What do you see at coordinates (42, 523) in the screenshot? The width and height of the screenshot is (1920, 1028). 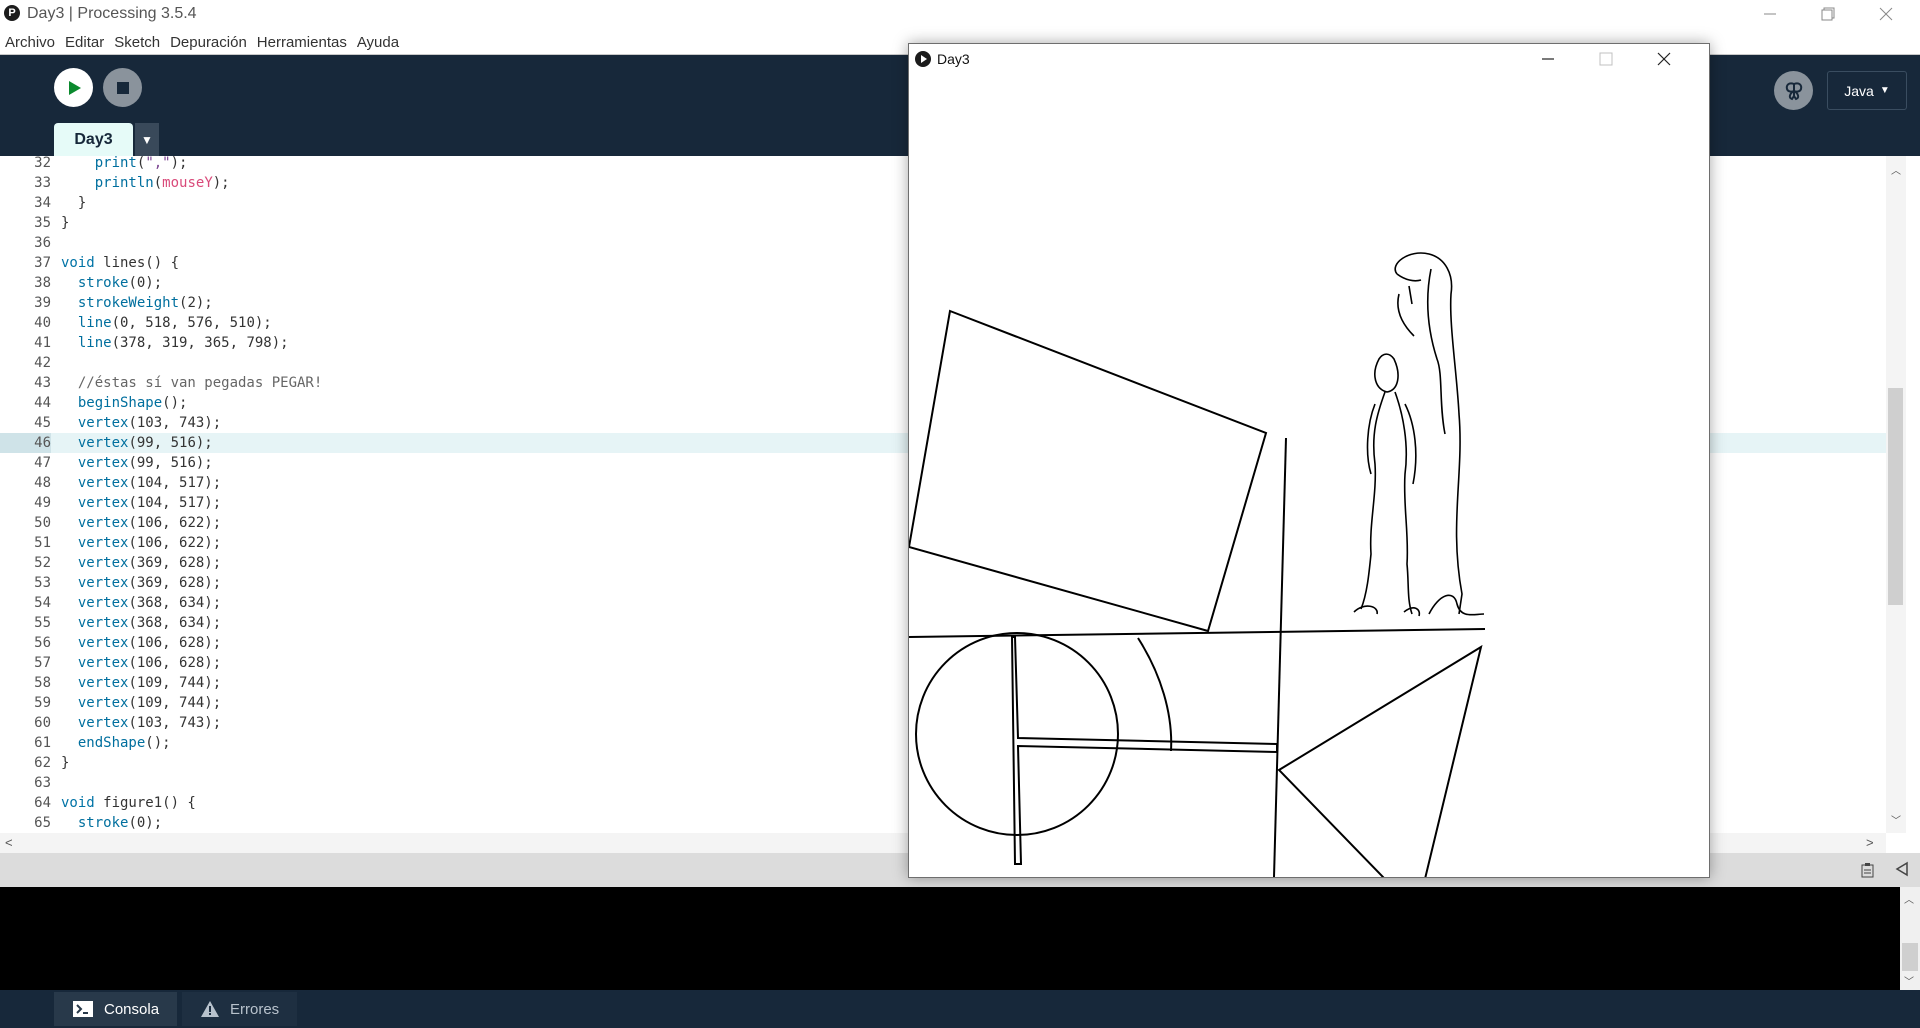 I see `line-number: 50` at bounding box center [42, 523].